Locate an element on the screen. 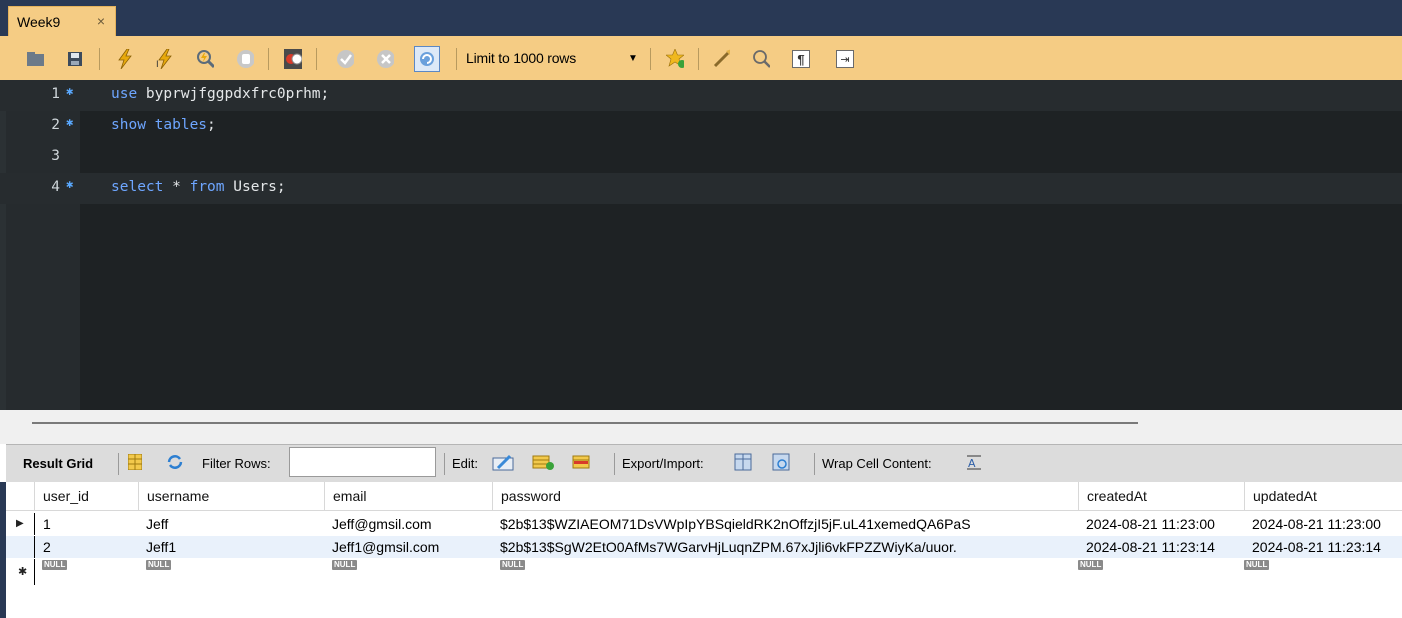  cell-username: Jeff is located at coordinates (231, 524).